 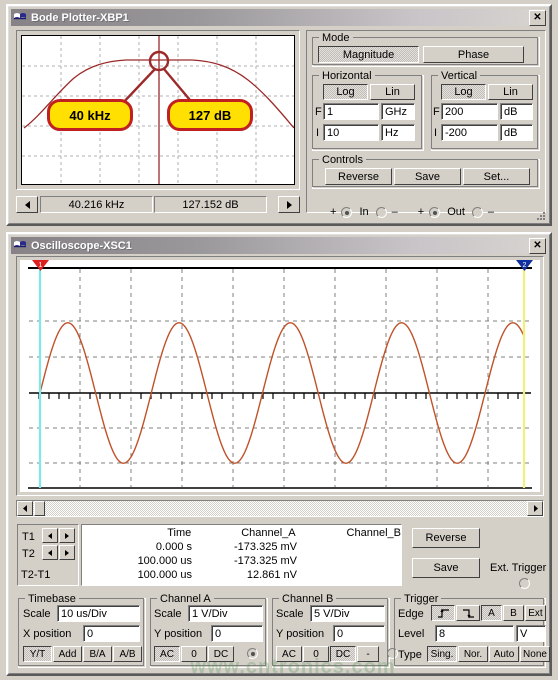 What do you see at coordinates (127, 654) in the screenshot?
I see `timebase-mode-ab-button: A/B` at bounding box center [127, 654].